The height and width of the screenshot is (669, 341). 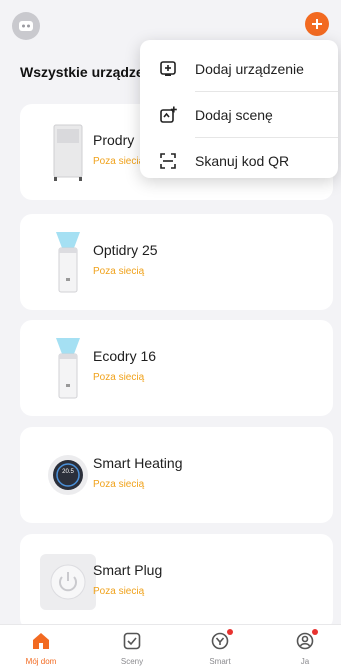 I want to click on menu-item-add-scene: Dodaj scenę, so click(x=239, y=115).